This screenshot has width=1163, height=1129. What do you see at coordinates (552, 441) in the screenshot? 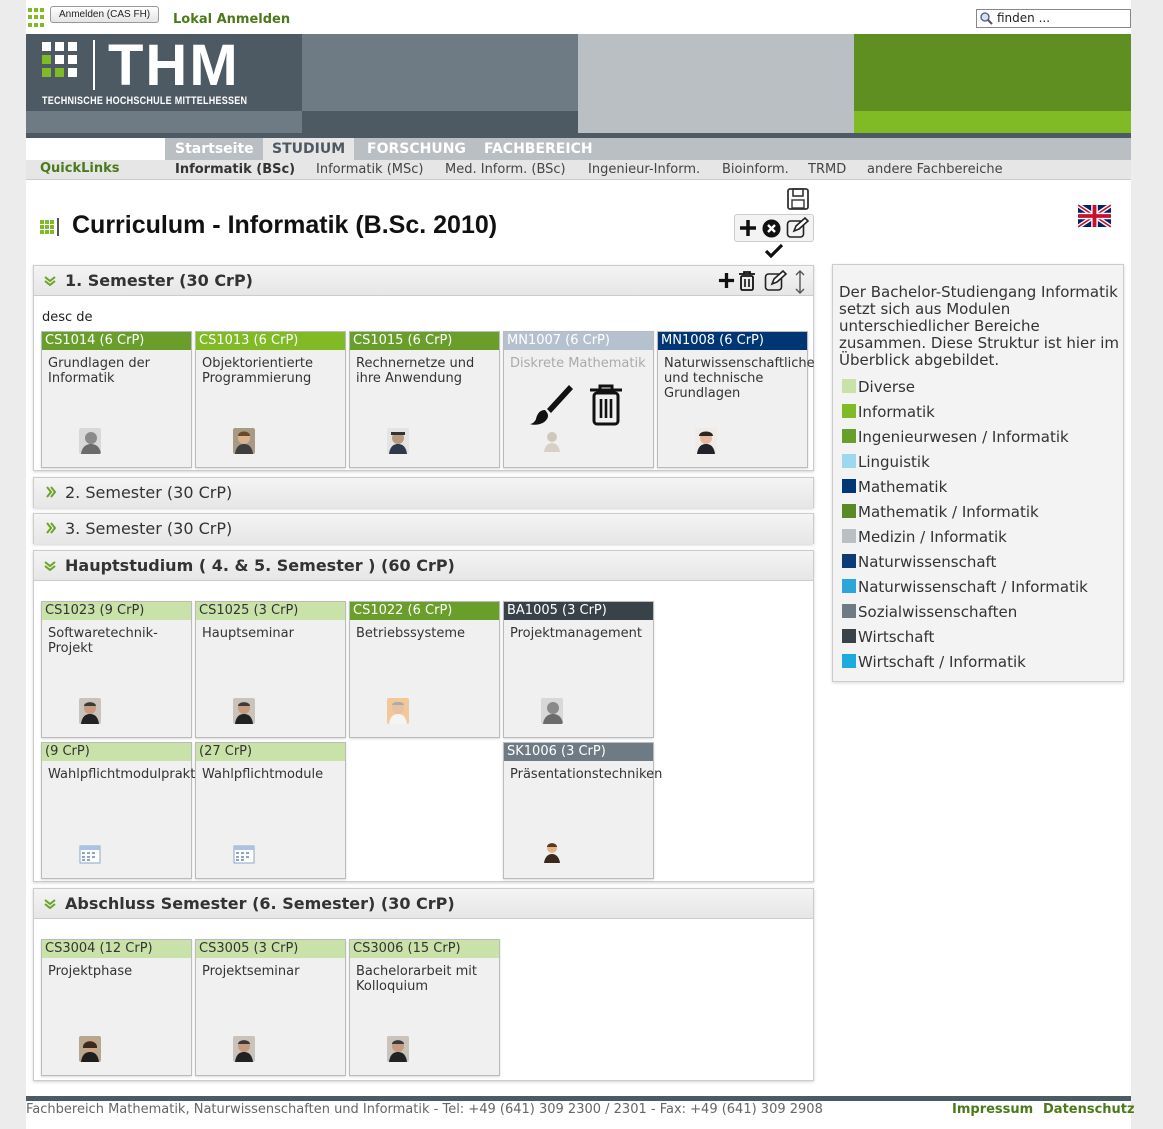
I see `person-placeholder-icon` at bounding box center [552, 441].